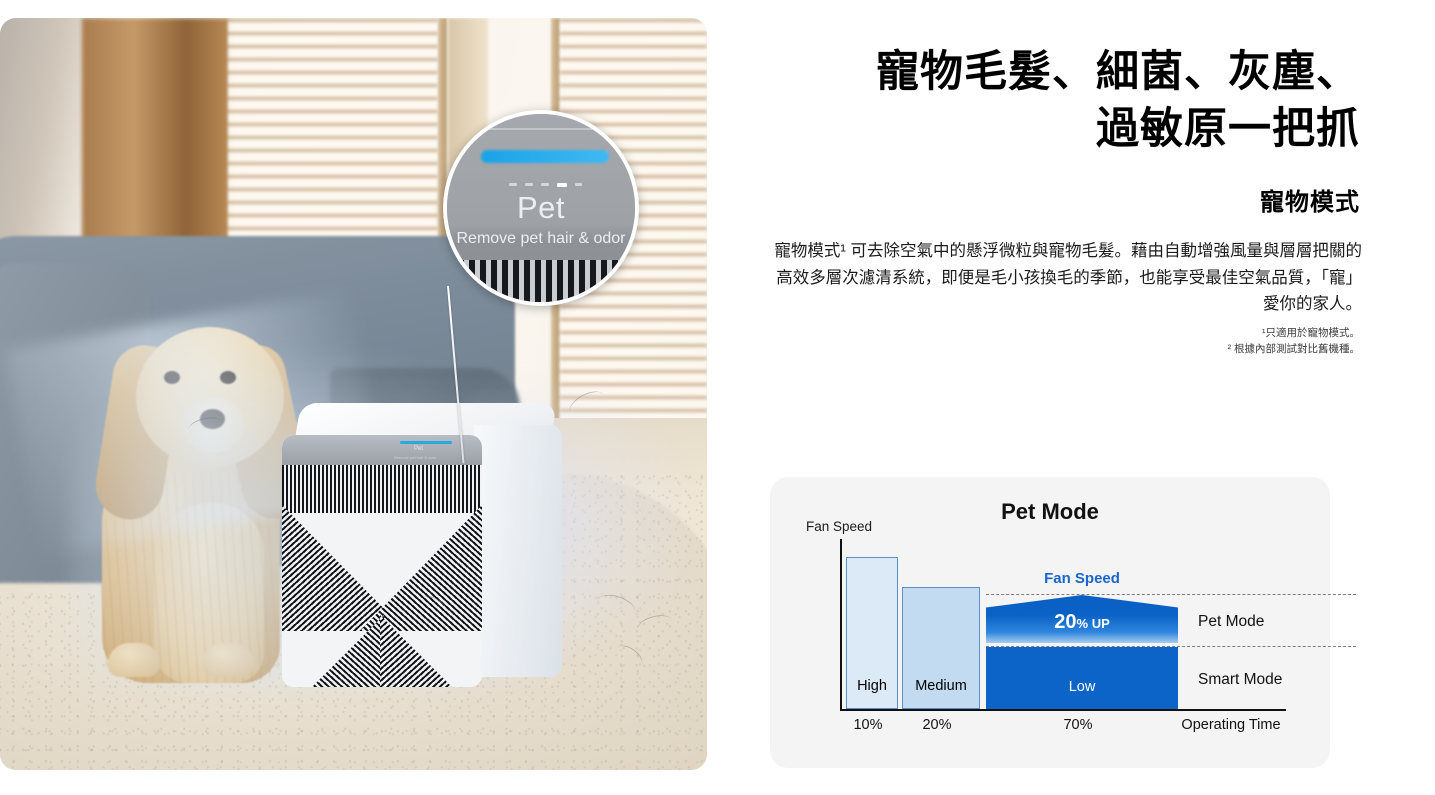 This screenshot has height=795, width=1435. Describe the element at coordinates (415, 457) in the screenshot. I see `purifier-mode-description: Remove pet hair & odor` at that location.